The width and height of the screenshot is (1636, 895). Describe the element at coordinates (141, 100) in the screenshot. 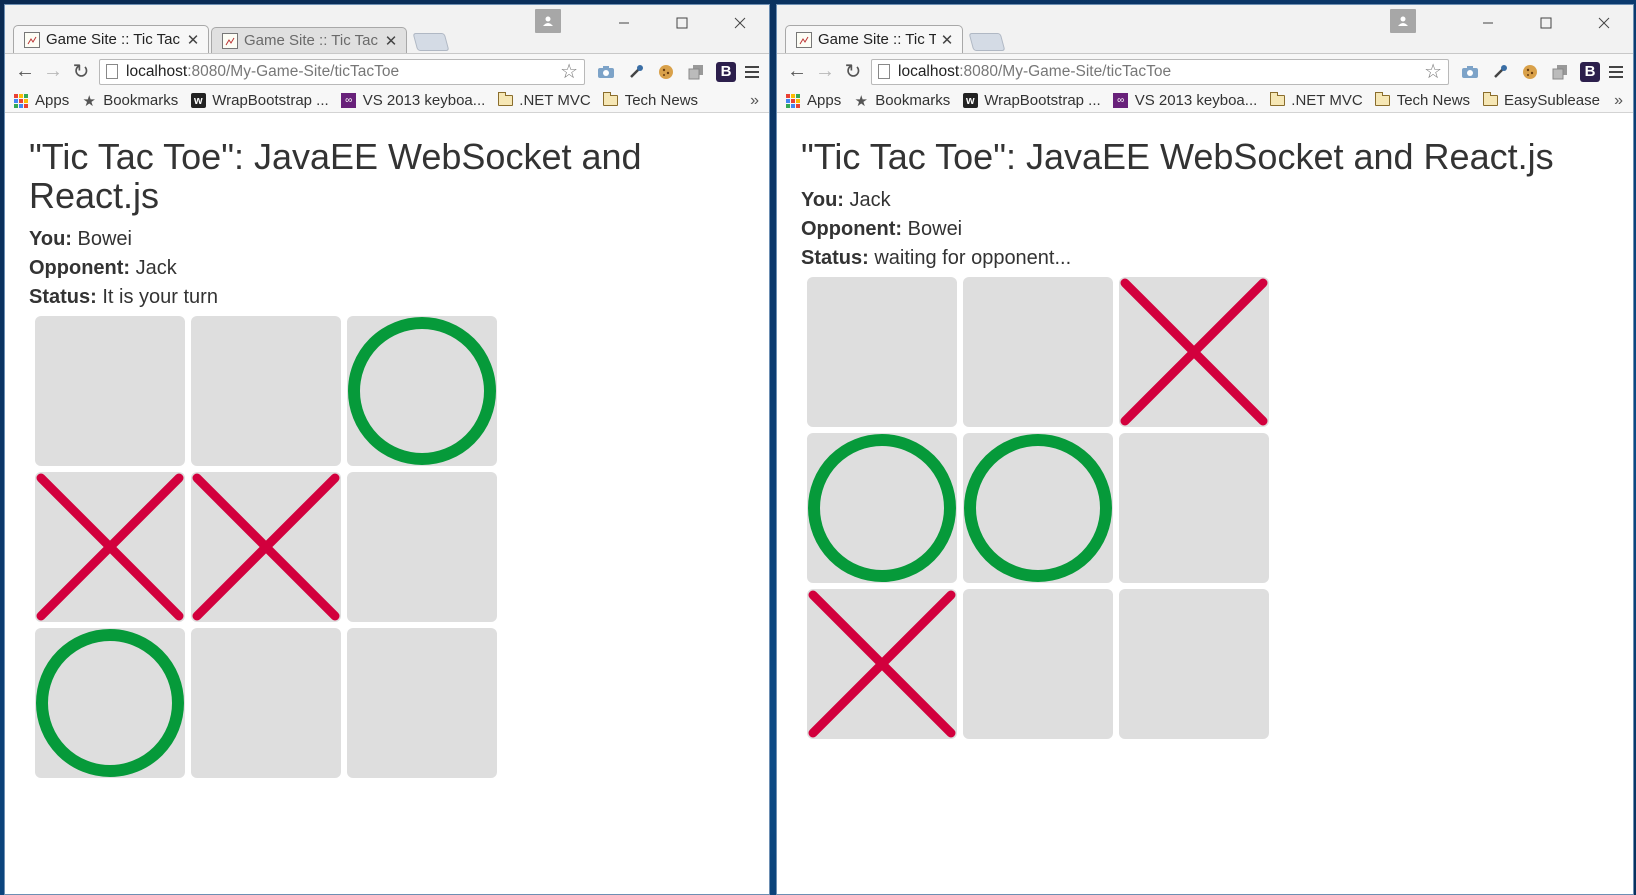

I see `bookmark-label: Bookmarks` at that location.